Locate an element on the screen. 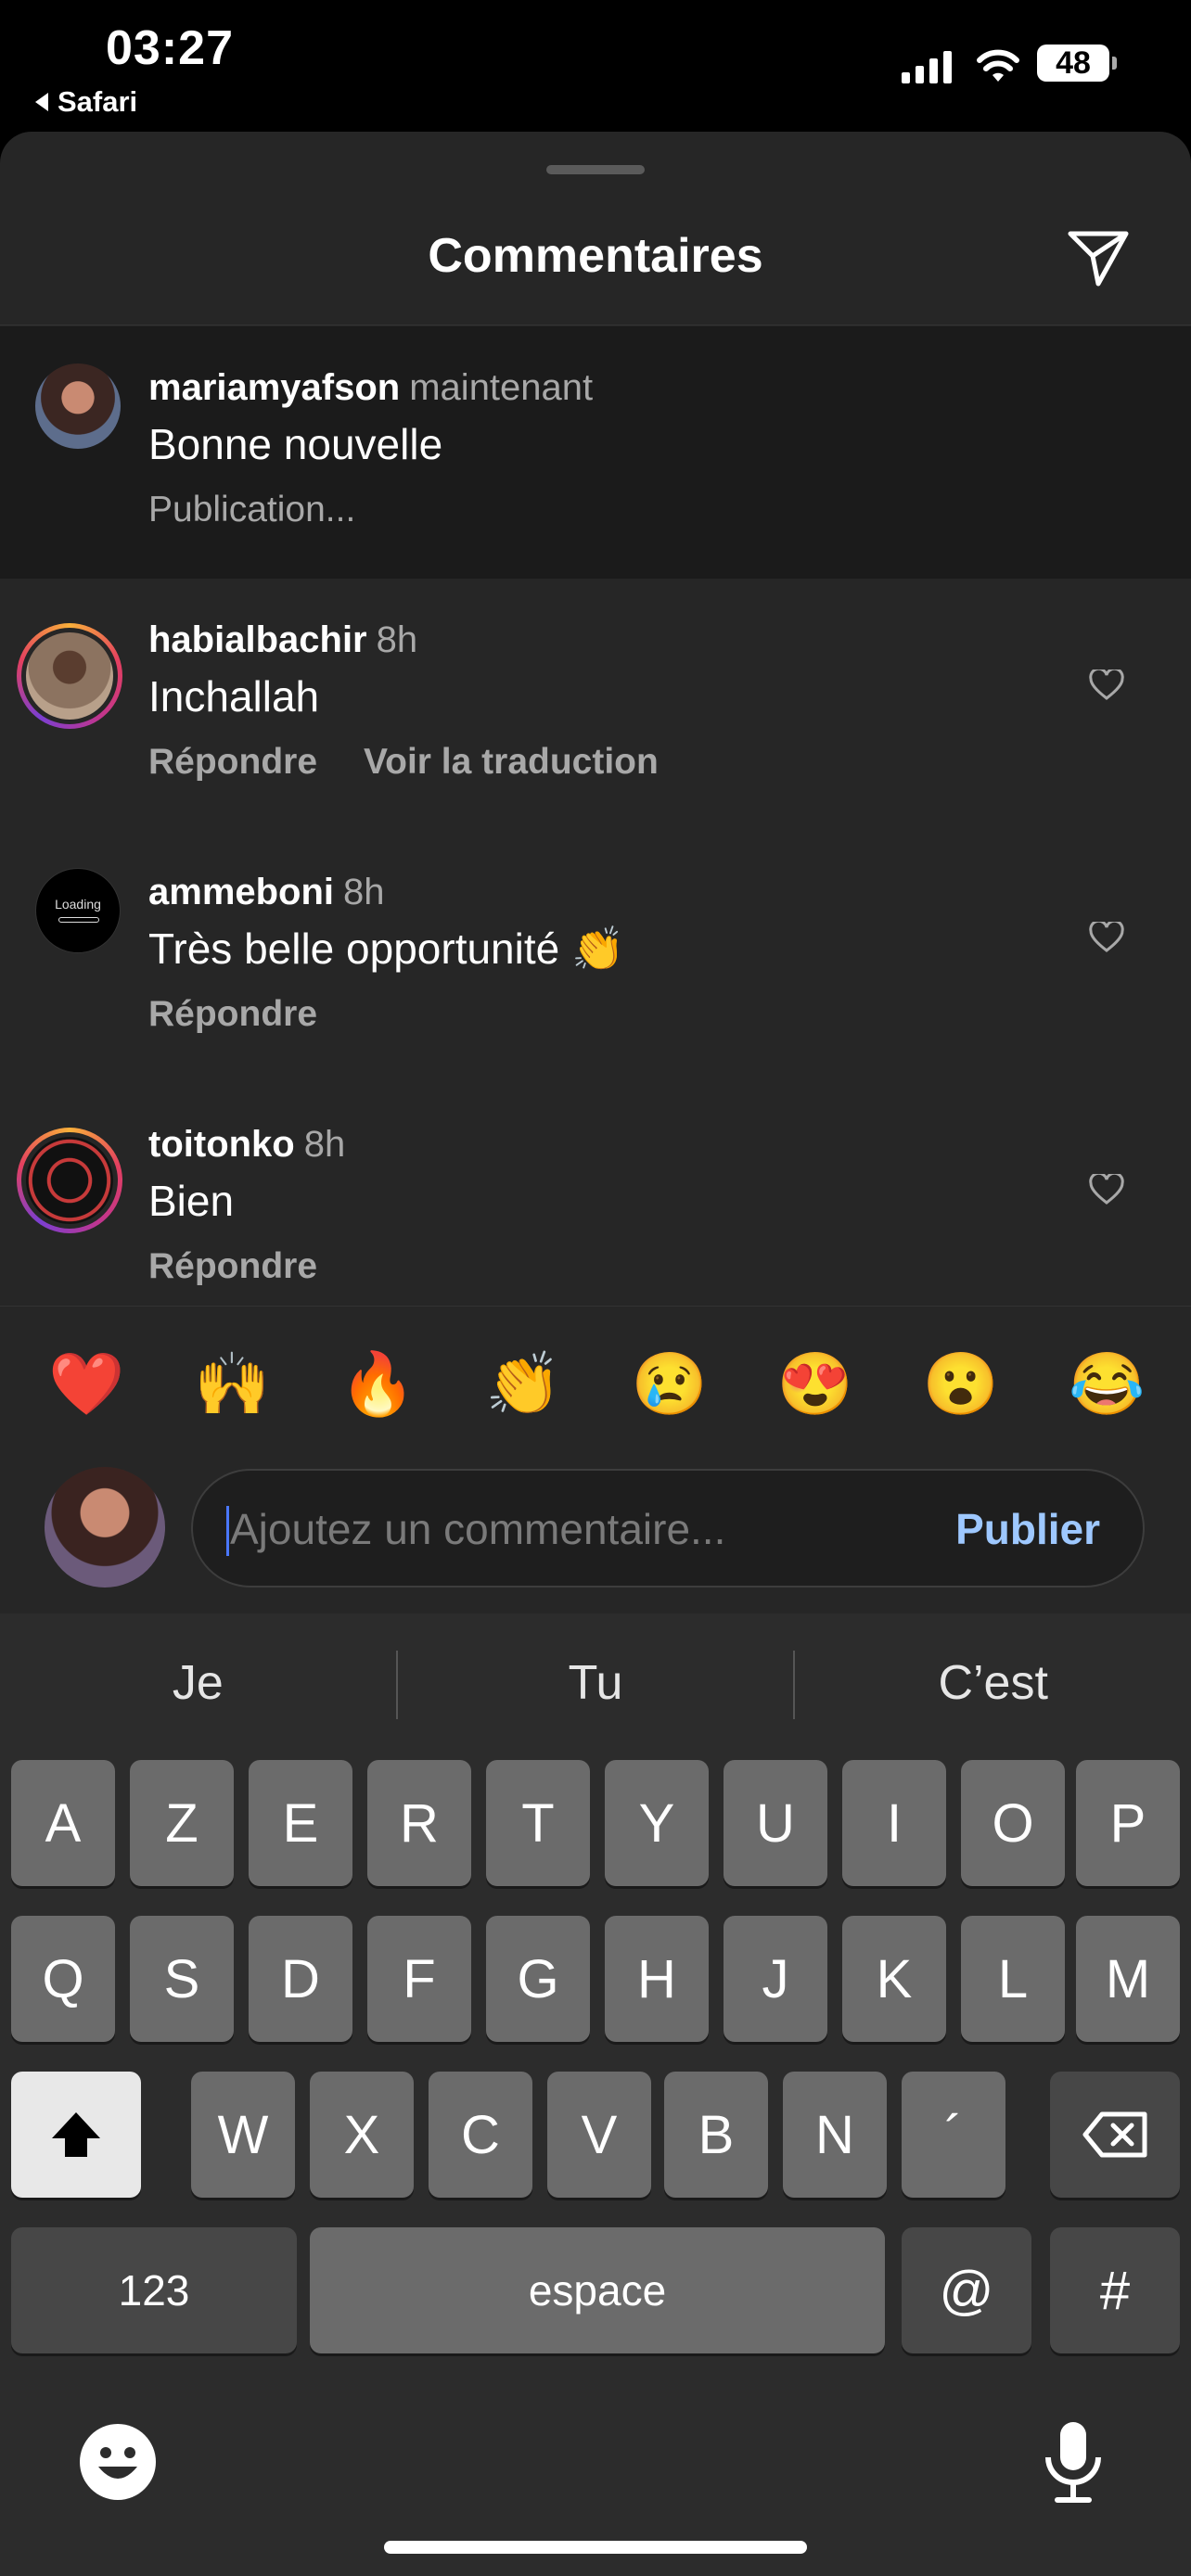 This screenshot has height=2576, width=1191. reaction-heart: ❤️ is located at coordinates (86, 1384).